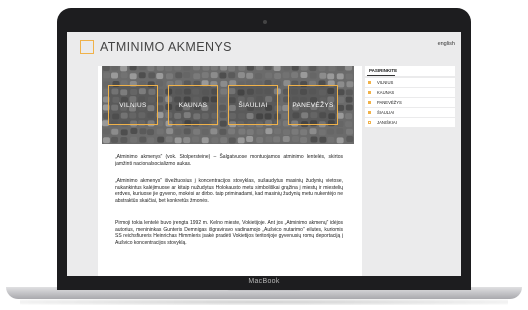 The width and height of the screenshot is (528, 310). I want to click on sidebar-item-panevezys: PANEVĖŽYS, so click(410, 102).